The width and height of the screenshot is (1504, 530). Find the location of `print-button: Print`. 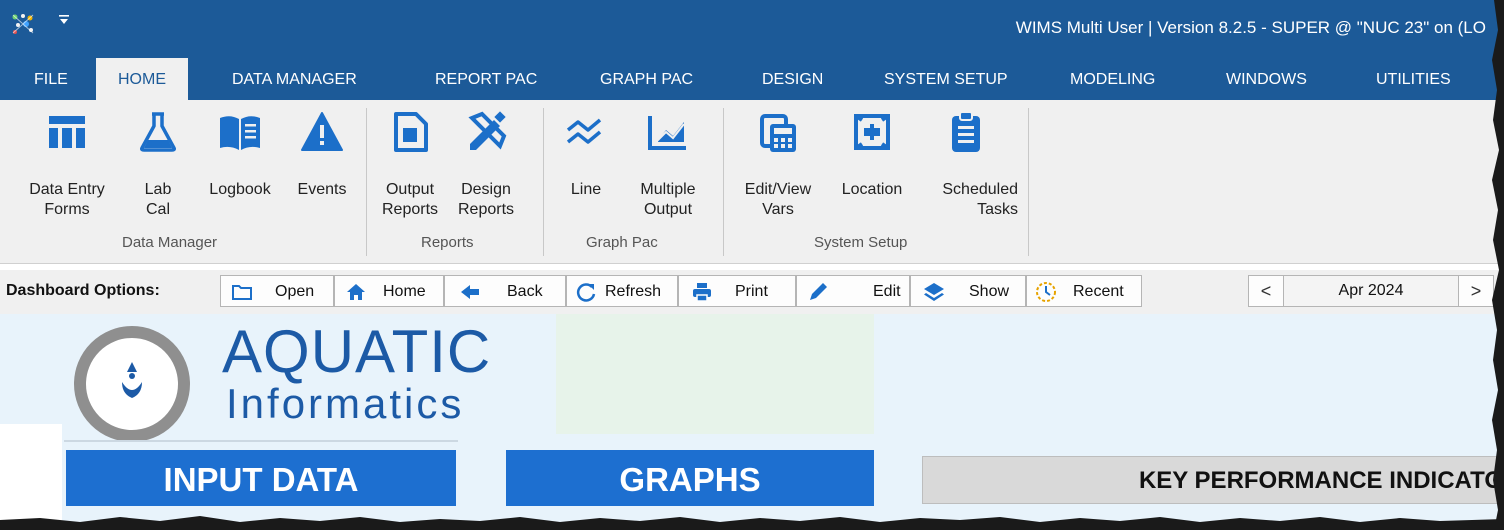

print-button: Print is located at coordinates (737, 291).